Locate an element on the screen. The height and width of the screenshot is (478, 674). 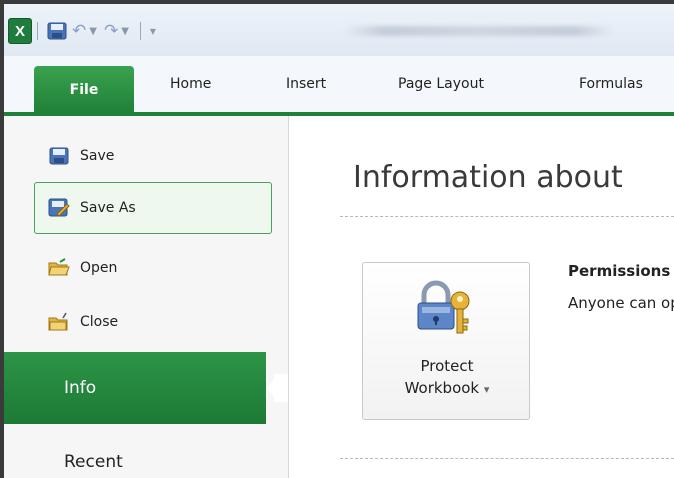
dropdown-arrow-icon: ▾ is located at coordinates (486, 389).